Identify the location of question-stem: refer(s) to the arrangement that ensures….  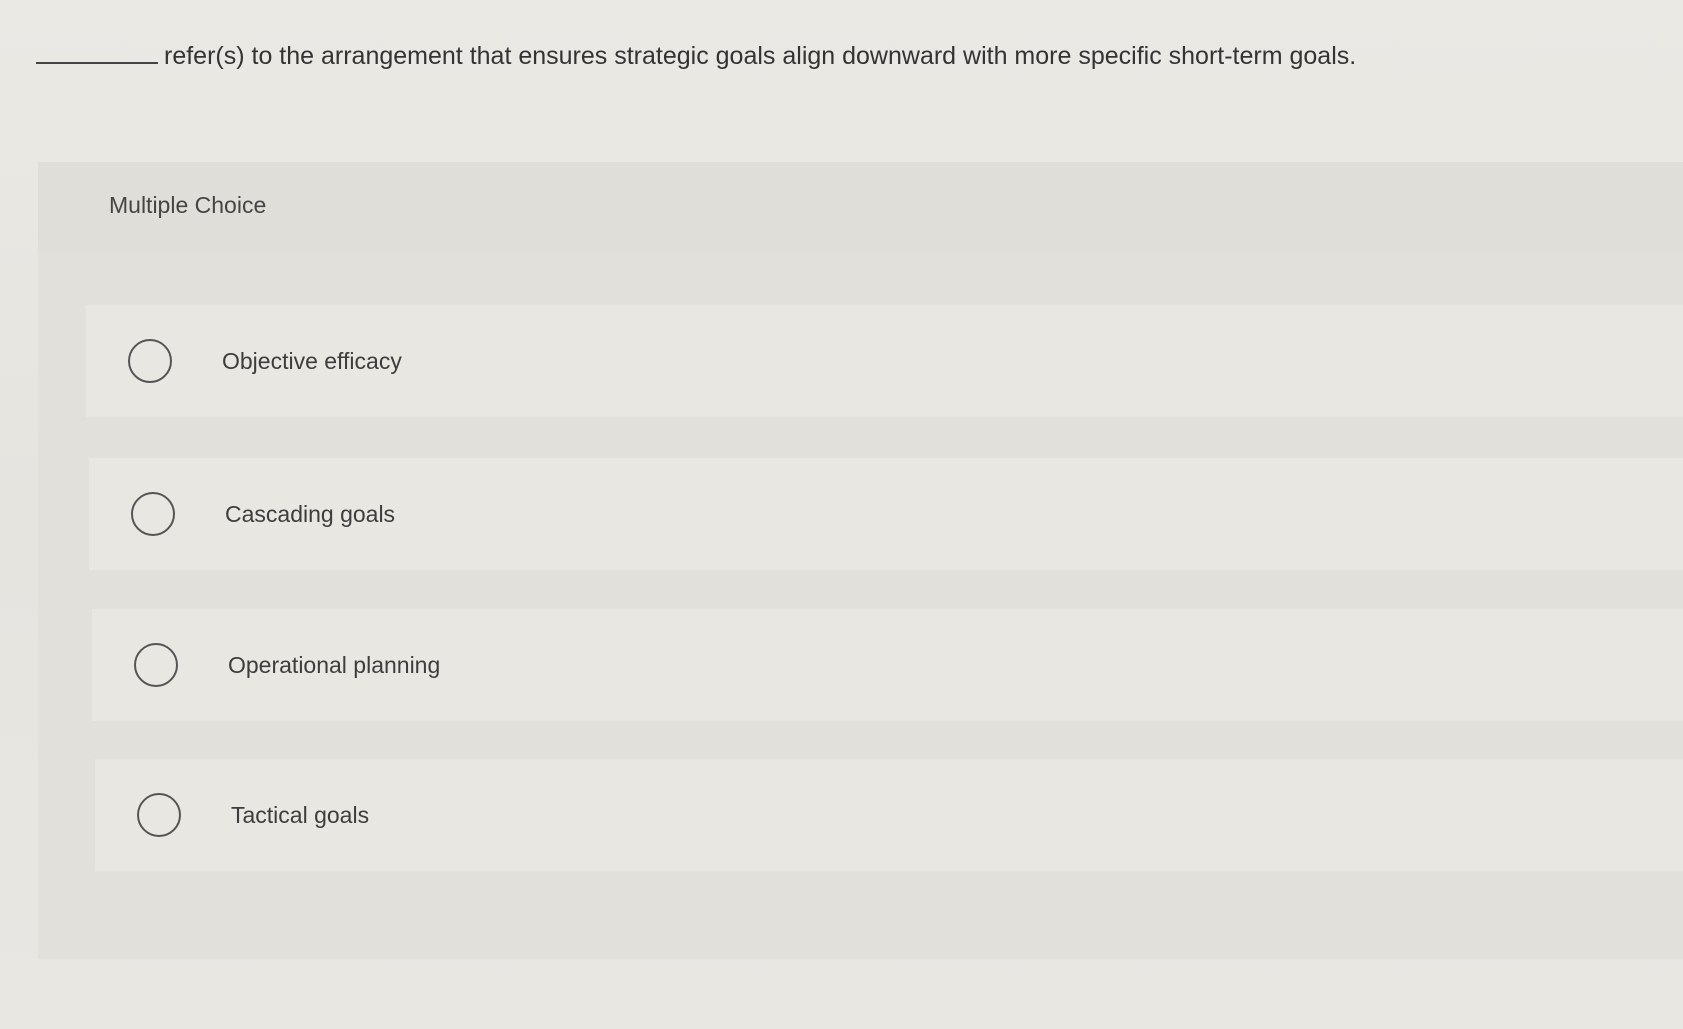
(760, 56).